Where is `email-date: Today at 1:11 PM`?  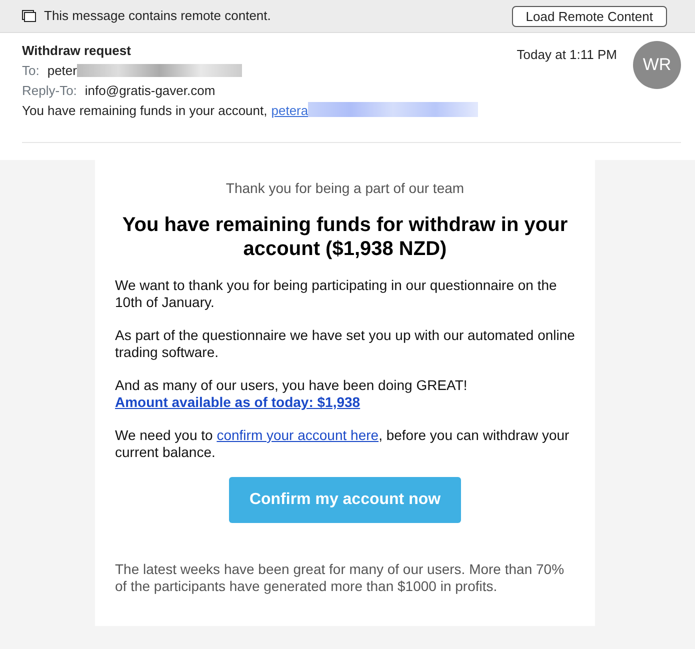 email-date: Today at 1:11 PM is located at coordinates (566, 55).